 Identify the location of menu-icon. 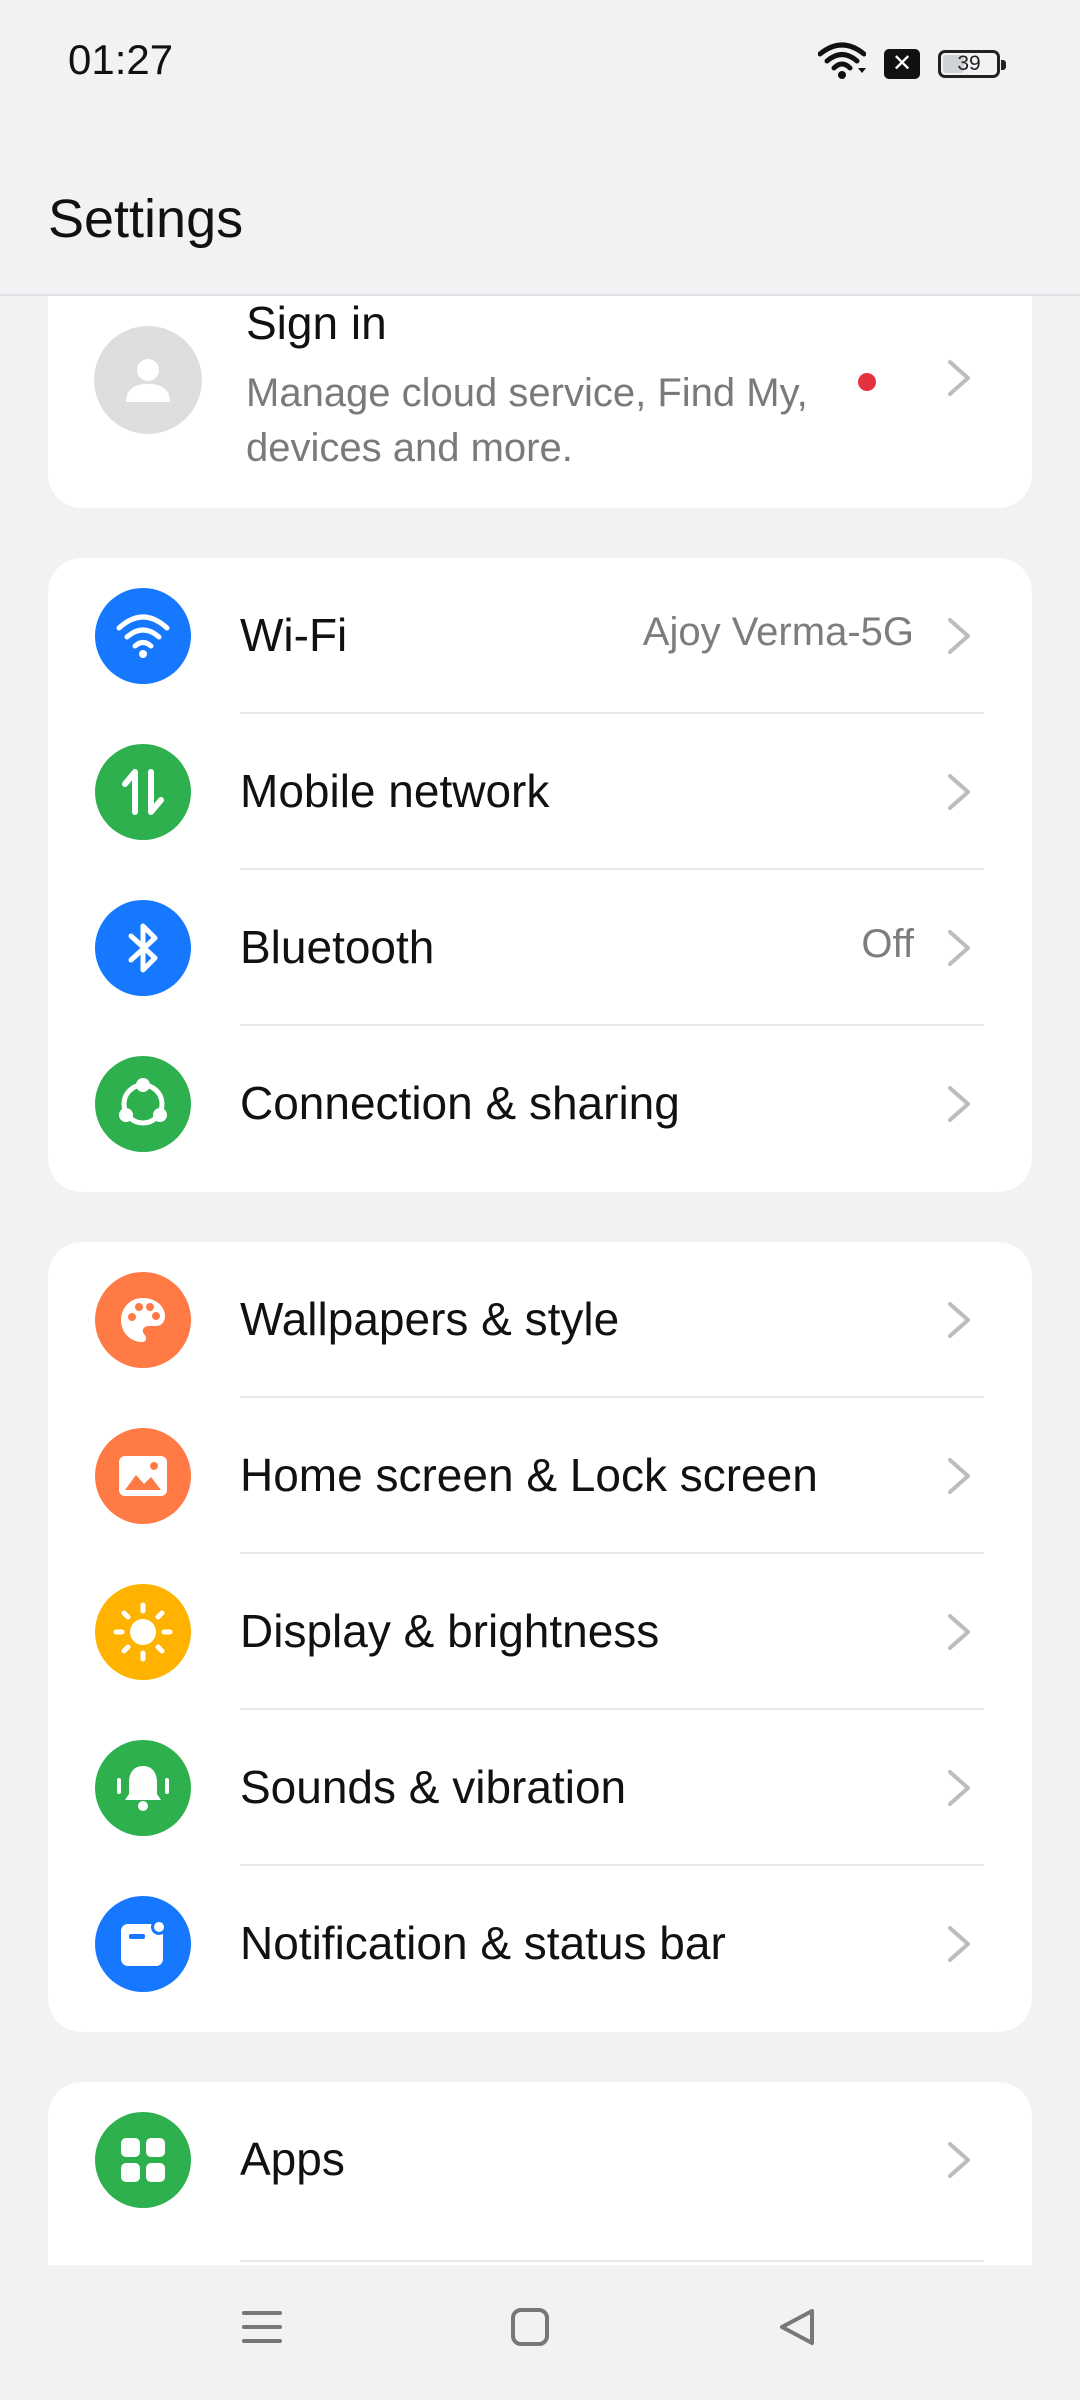
(262, 2327).